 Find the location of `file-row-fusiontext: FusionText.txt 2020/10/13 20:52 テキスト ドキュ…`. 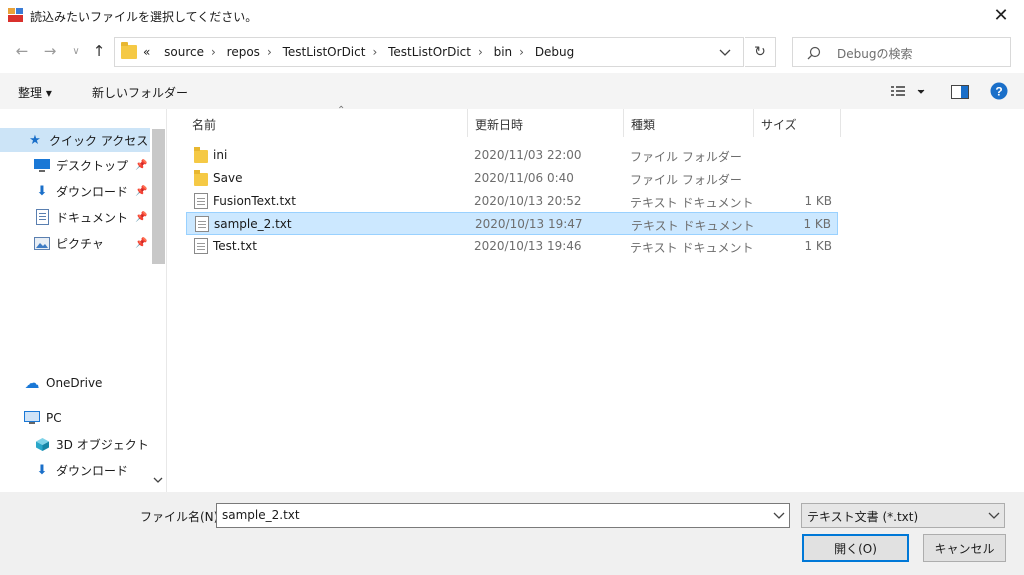

file-row-fusiontext: FusionText.txt 2020/10/13 20:52 テキスト ドキュ… is located at coordinates (512, 201).